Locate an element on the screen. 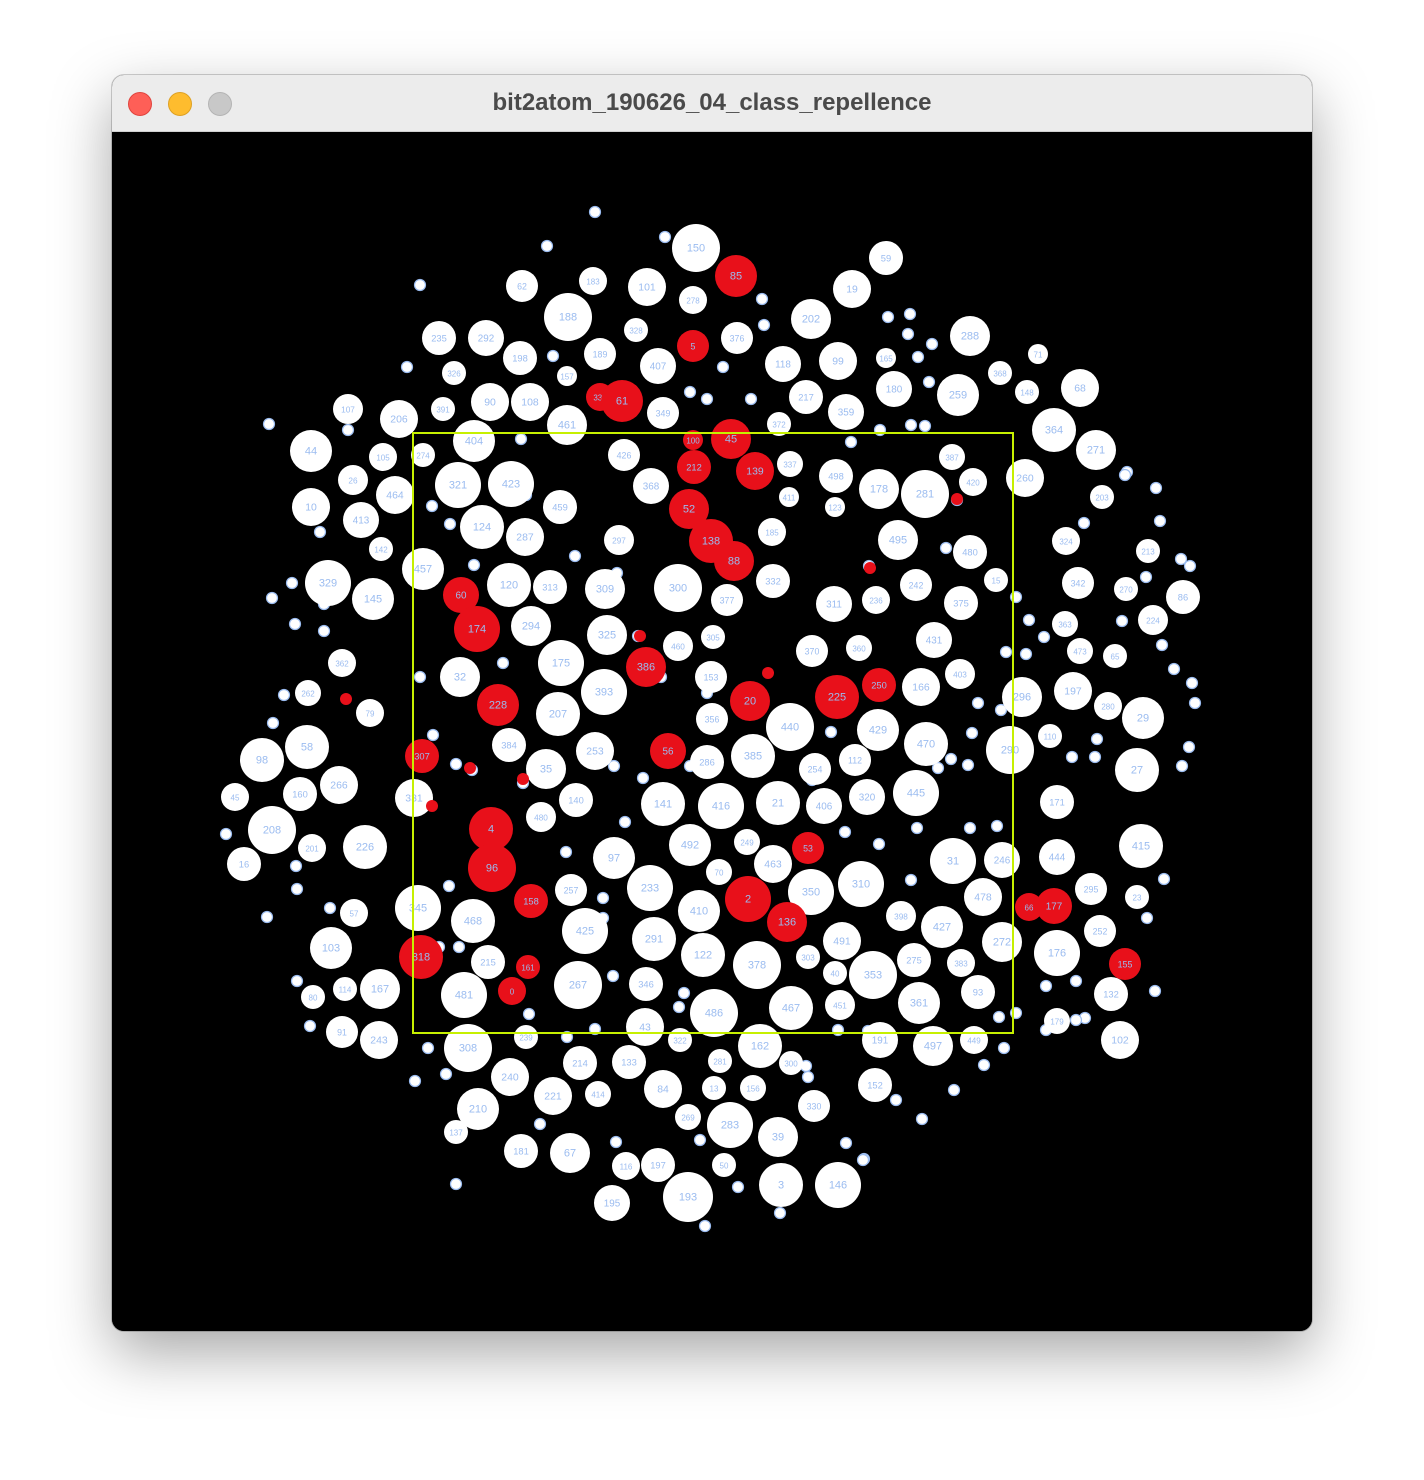  atom-label: 345 is located at coordinates (418, 909).